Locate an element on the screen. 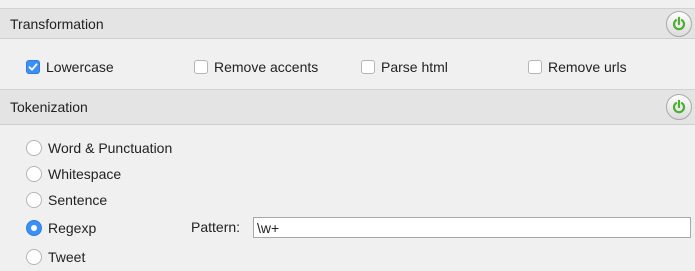 The width and height of the screenshot is (695, 271). parse-html-label: Parse html is located at coordinates (414, 67).